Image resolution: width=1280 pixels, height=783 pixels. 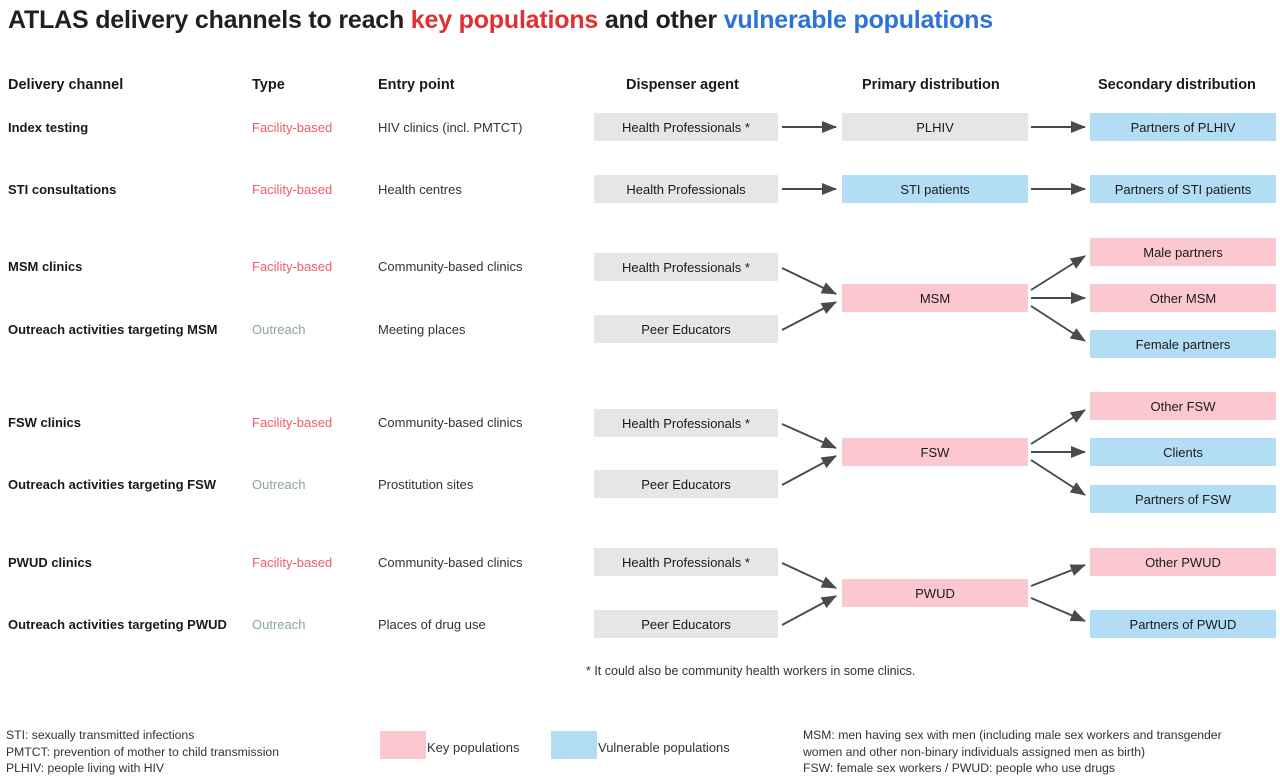 What do you see at coordinates (50, 562) in the screenshot?
I see `table-row-channel: PWUD clinics` at bounding box center [50, 562].